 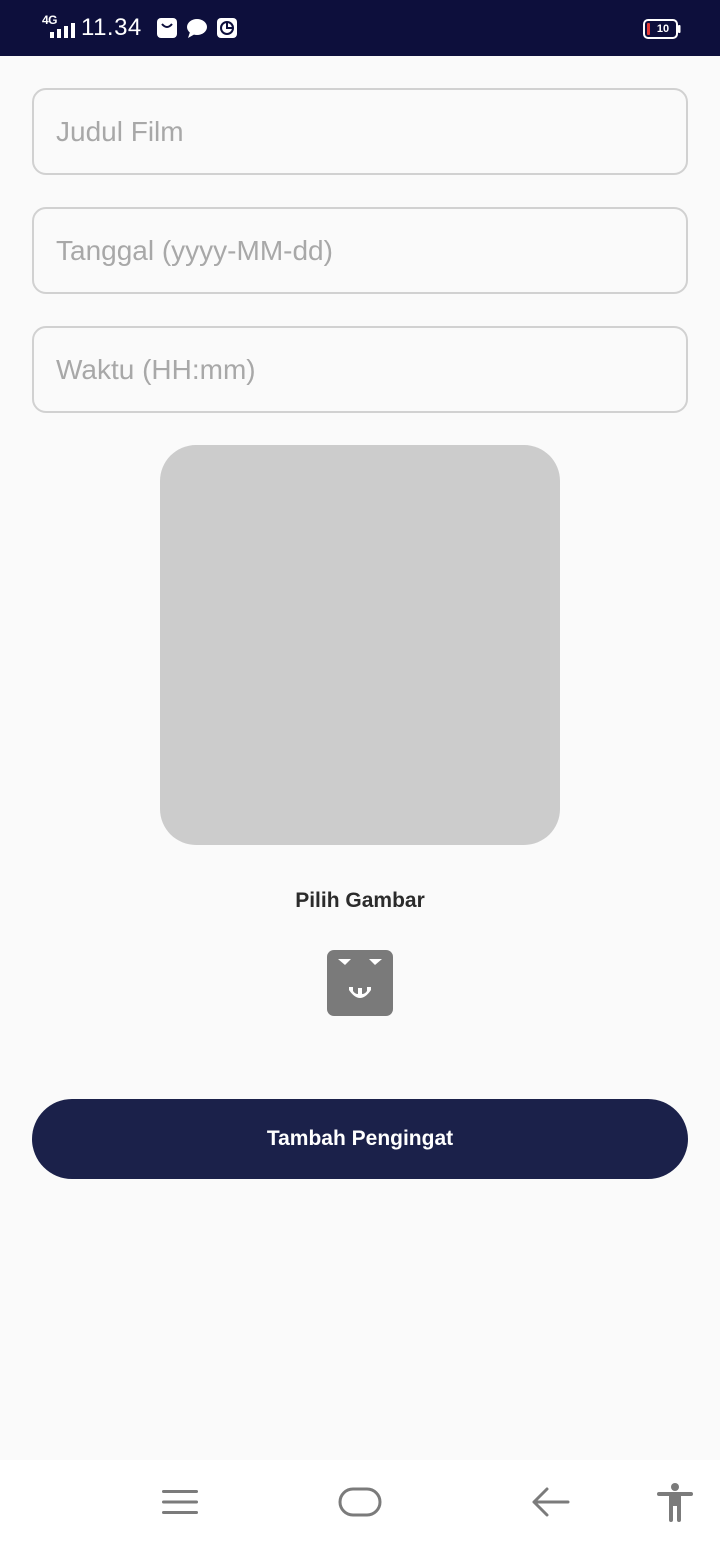 I want to click on navigation-bar, so click(x=360, y=1502).